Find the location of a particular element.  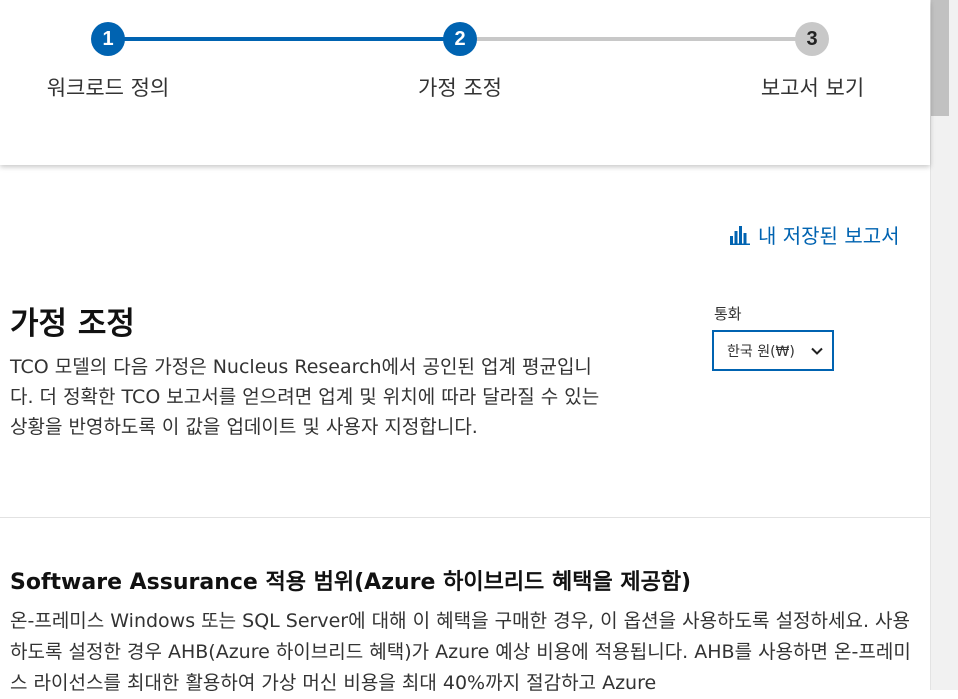

step-1-circle: 1 is located at coordinates (108, 39).